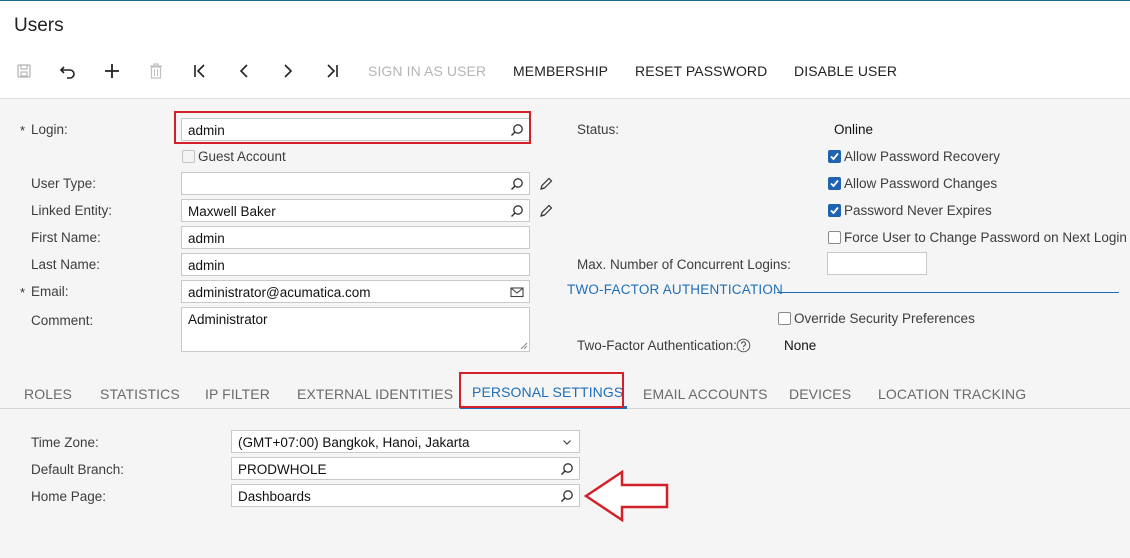  Describe the element at coordinates (24, 71) in the screenshot. I see `save-icon` at that location.